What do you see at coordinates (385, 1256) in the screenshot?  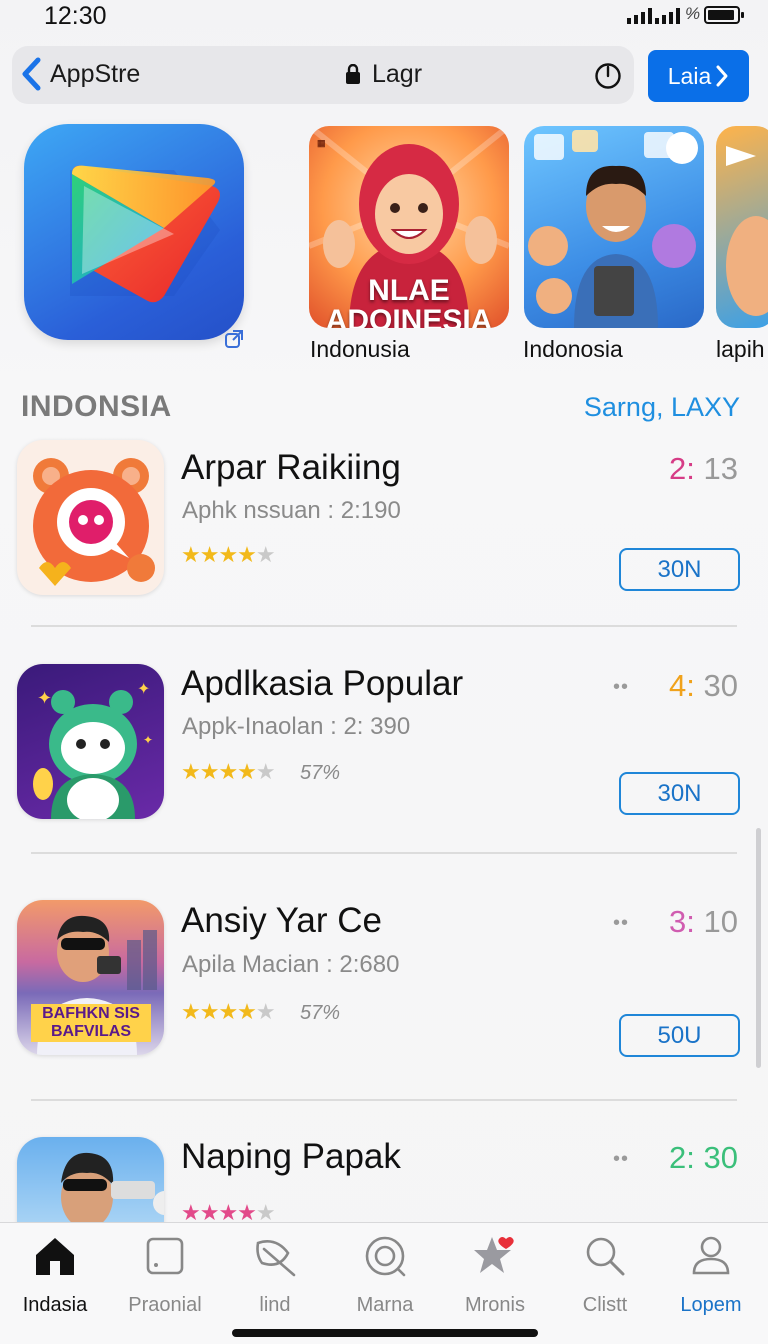 I see `at-icon` at bounding box center [385, 1256].